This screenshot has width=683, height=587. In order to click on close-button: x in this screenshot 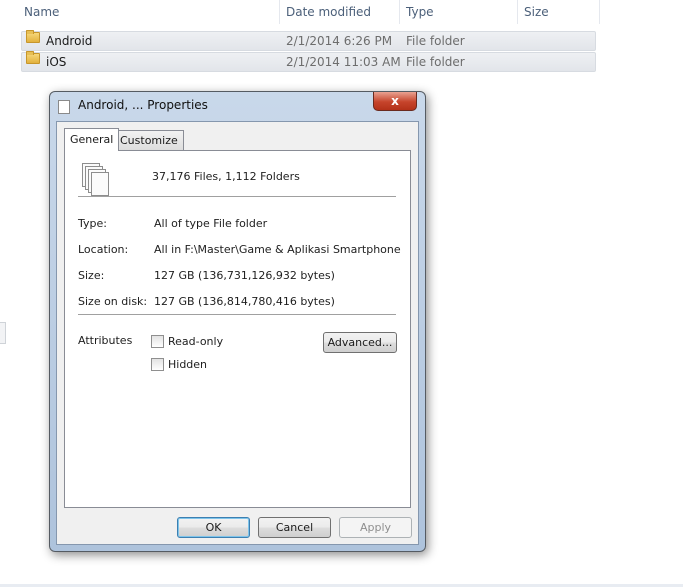, I will do `click(395, 101)`.